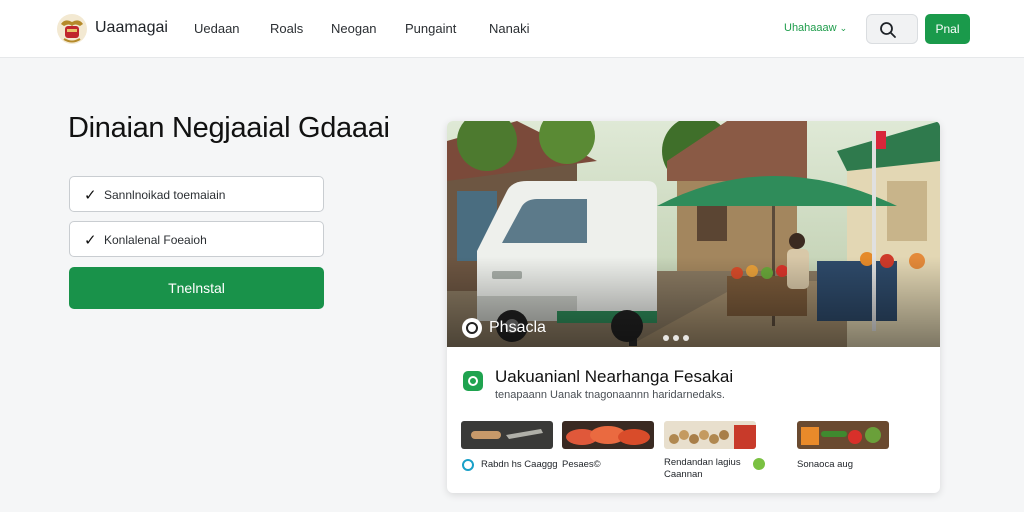 The width and height of the screenshot is (1024, 512). I want to click on nav-item-5: Nanaki, so click(509, 28).